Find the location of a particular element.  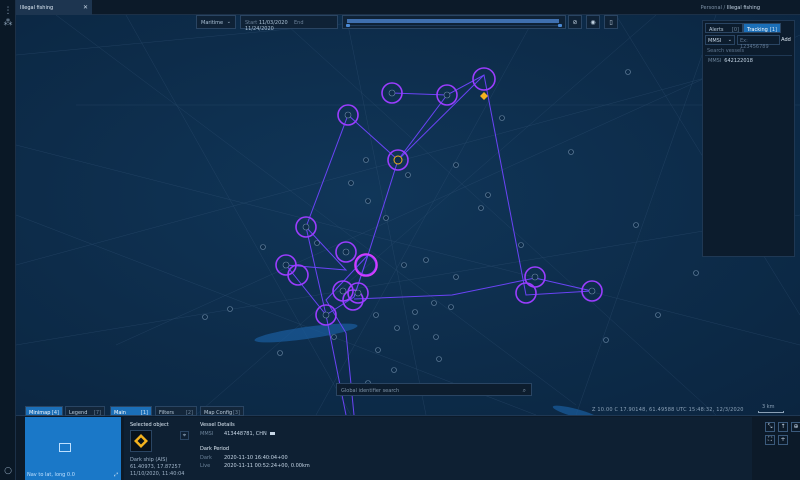

scale-label: 3 km is located at coordinates (768, 407).